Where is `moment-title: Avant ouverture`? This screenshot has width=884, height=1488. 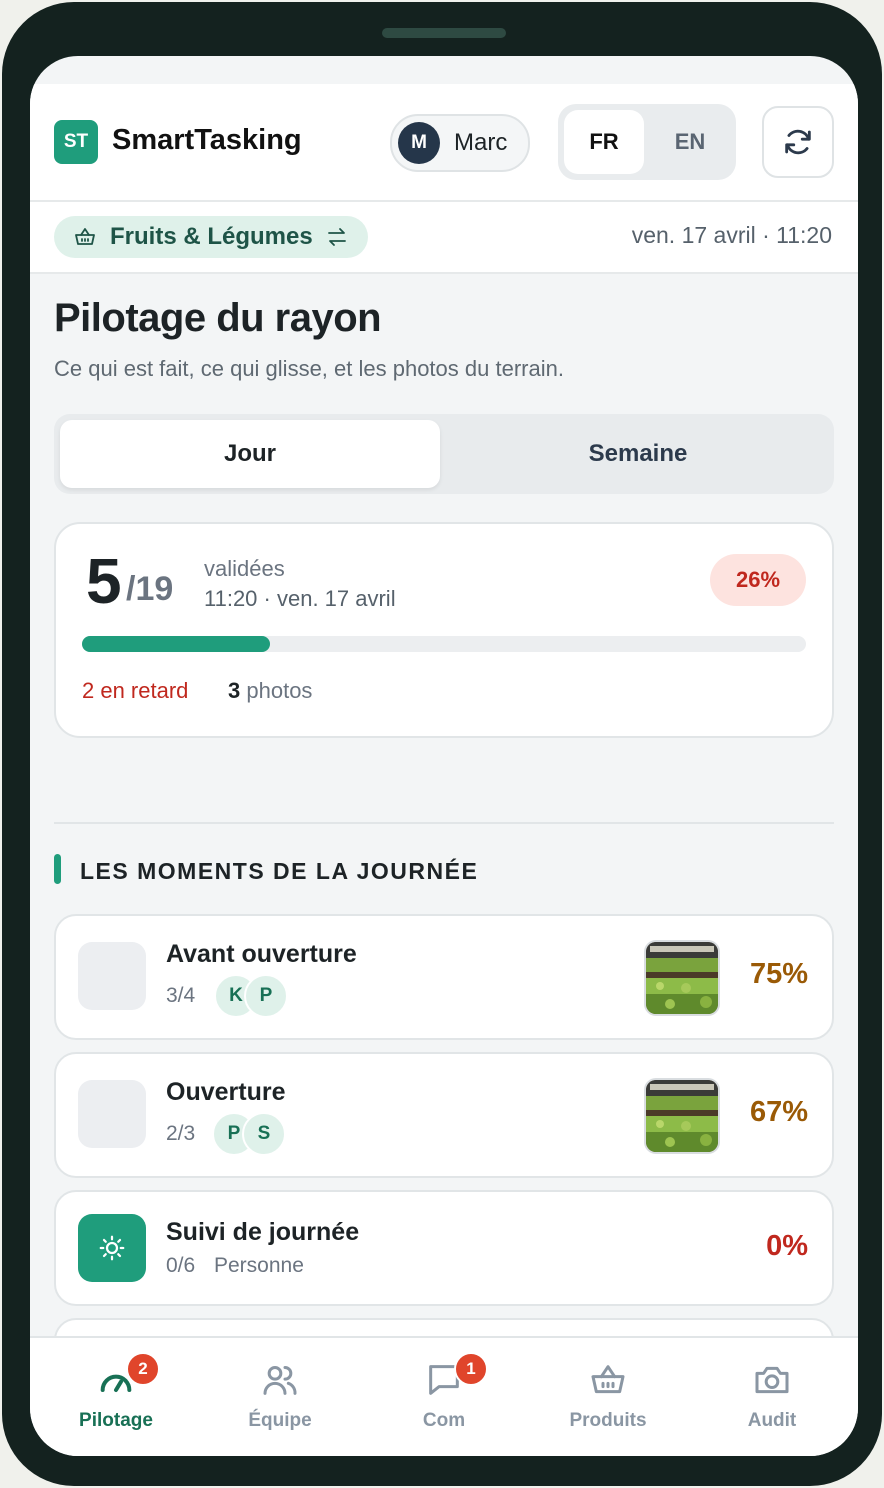
moment-title: Avant ouverture is located at coordinates (261, 954).